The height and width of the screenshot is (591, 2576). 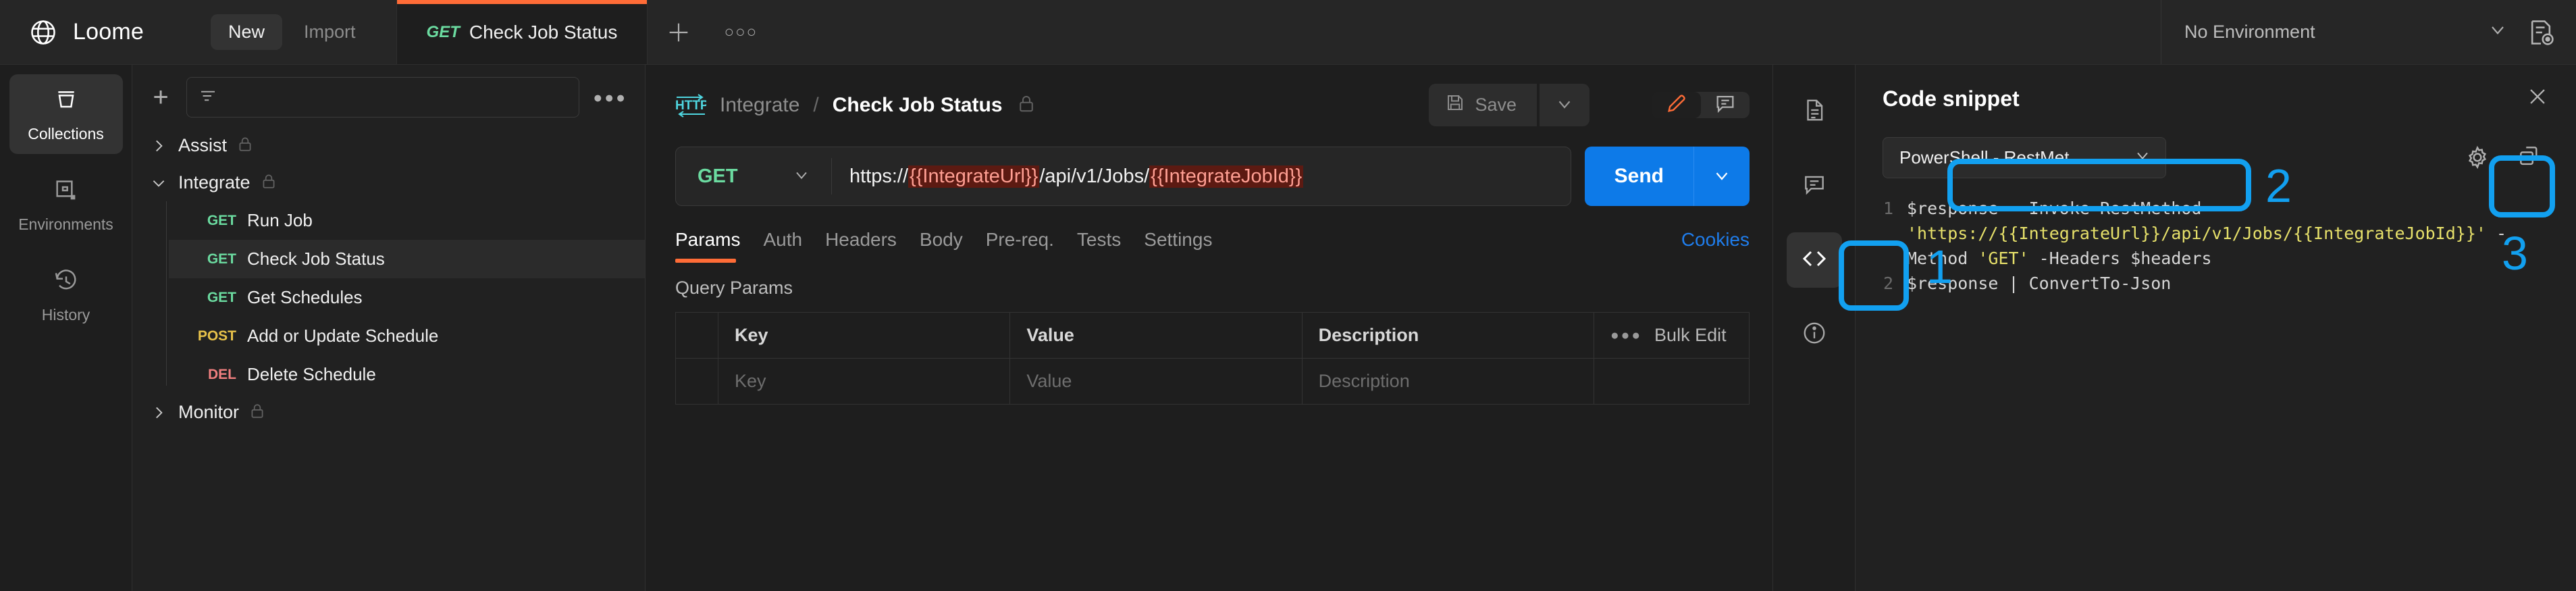 What do you see at coordinates (863, 381) in the screenshot?
I see `param-key-input: Key` at bounding box center [863, 381].